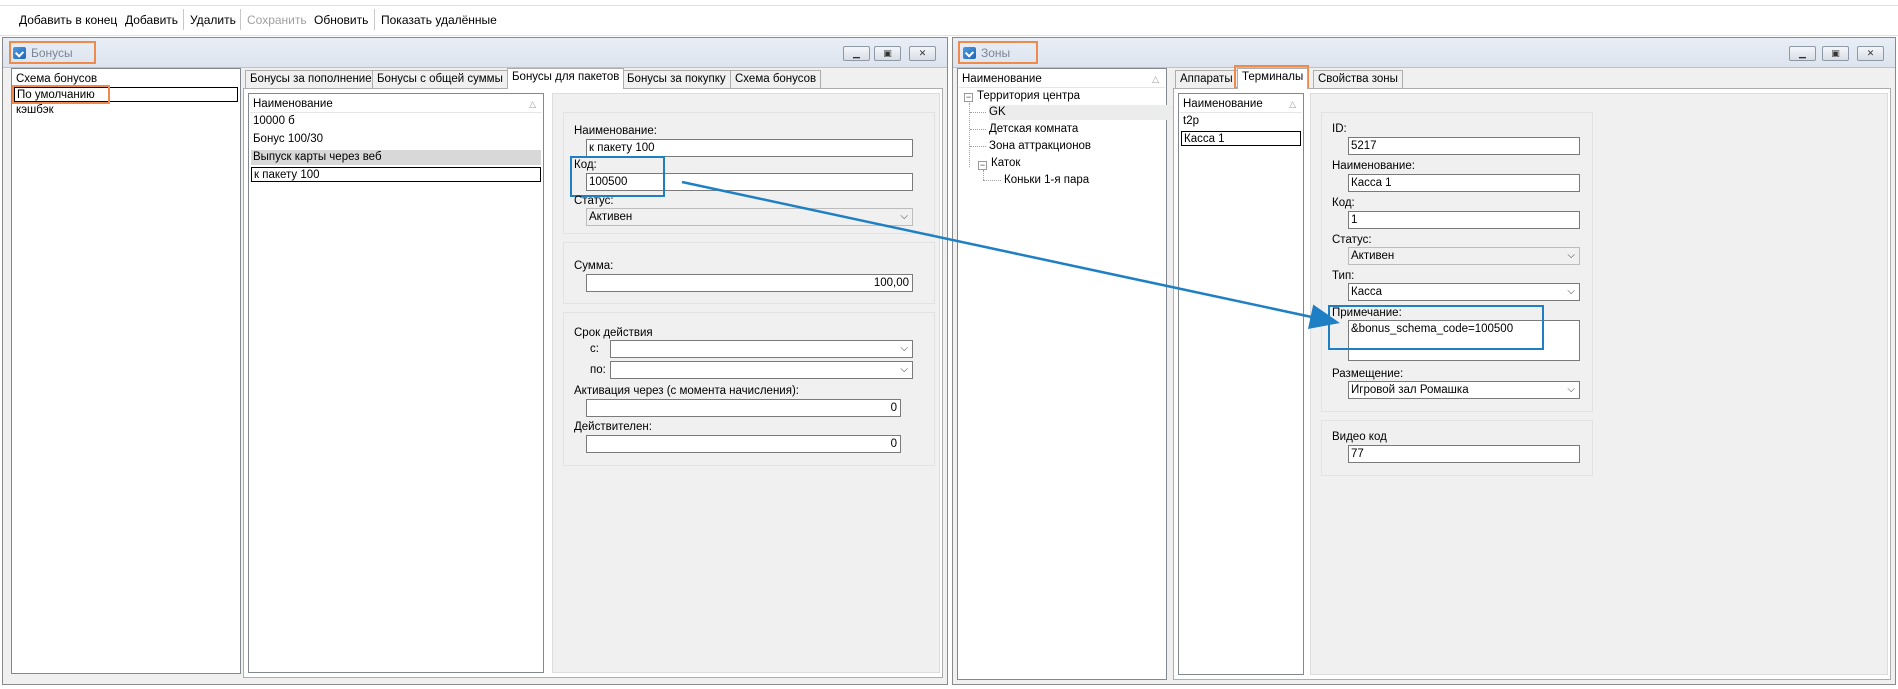  I want to click on name-input: к пакету 100, so click(749, 148).